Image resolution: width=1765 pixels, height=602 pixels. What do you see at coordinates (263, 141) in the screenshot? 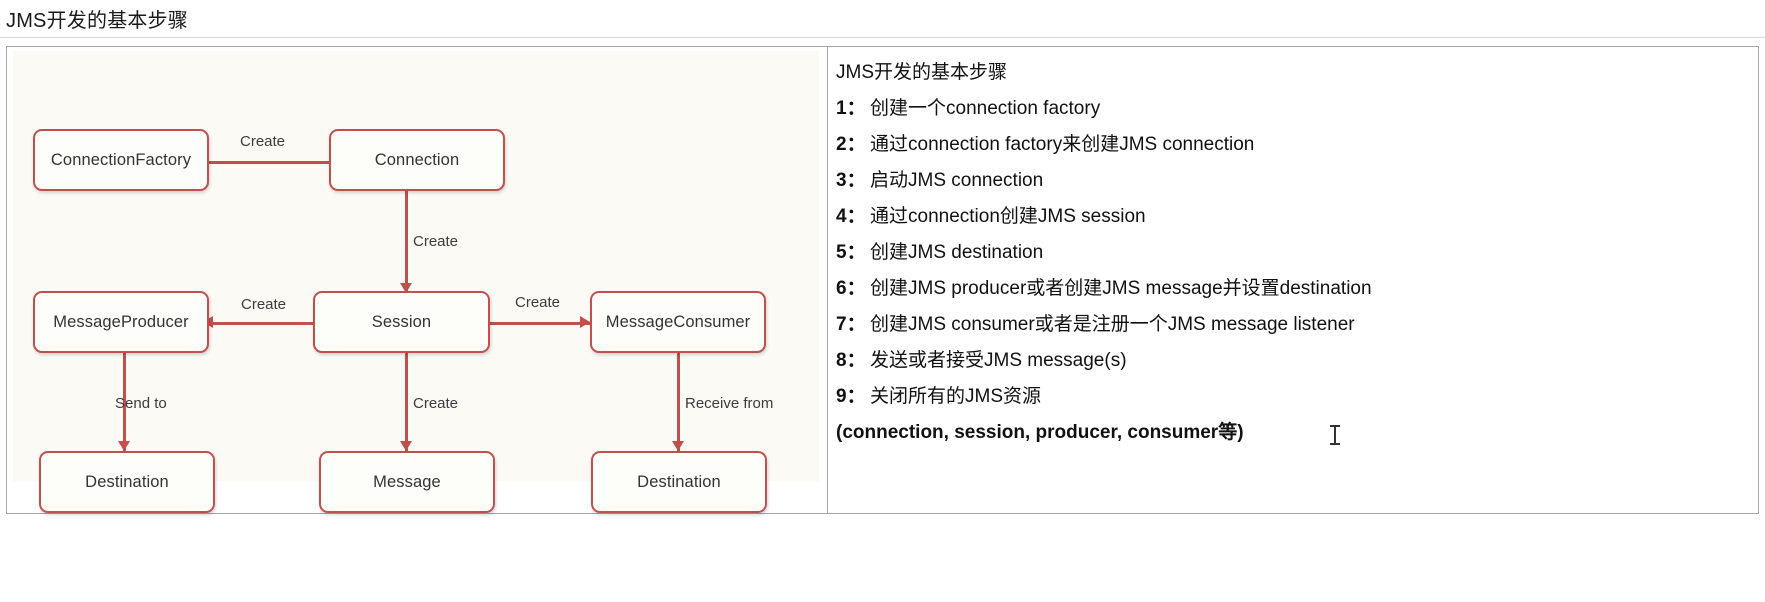
I see `edge-label-factory-to-connection: Create` at bounding box center [263, 141].